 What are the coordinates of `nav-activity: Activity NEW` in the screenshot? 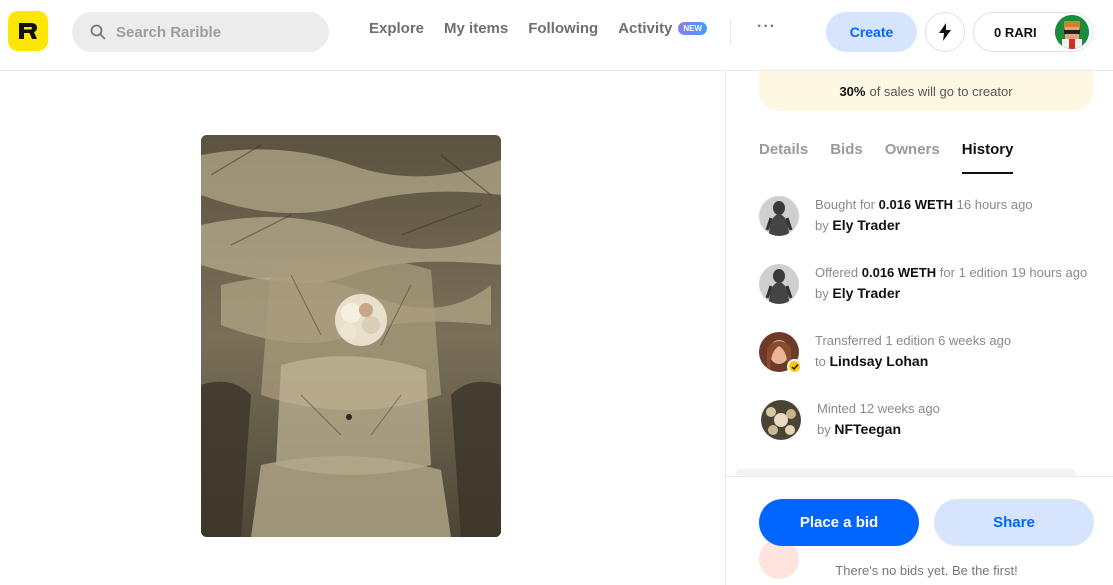 It's located at (663, 28).